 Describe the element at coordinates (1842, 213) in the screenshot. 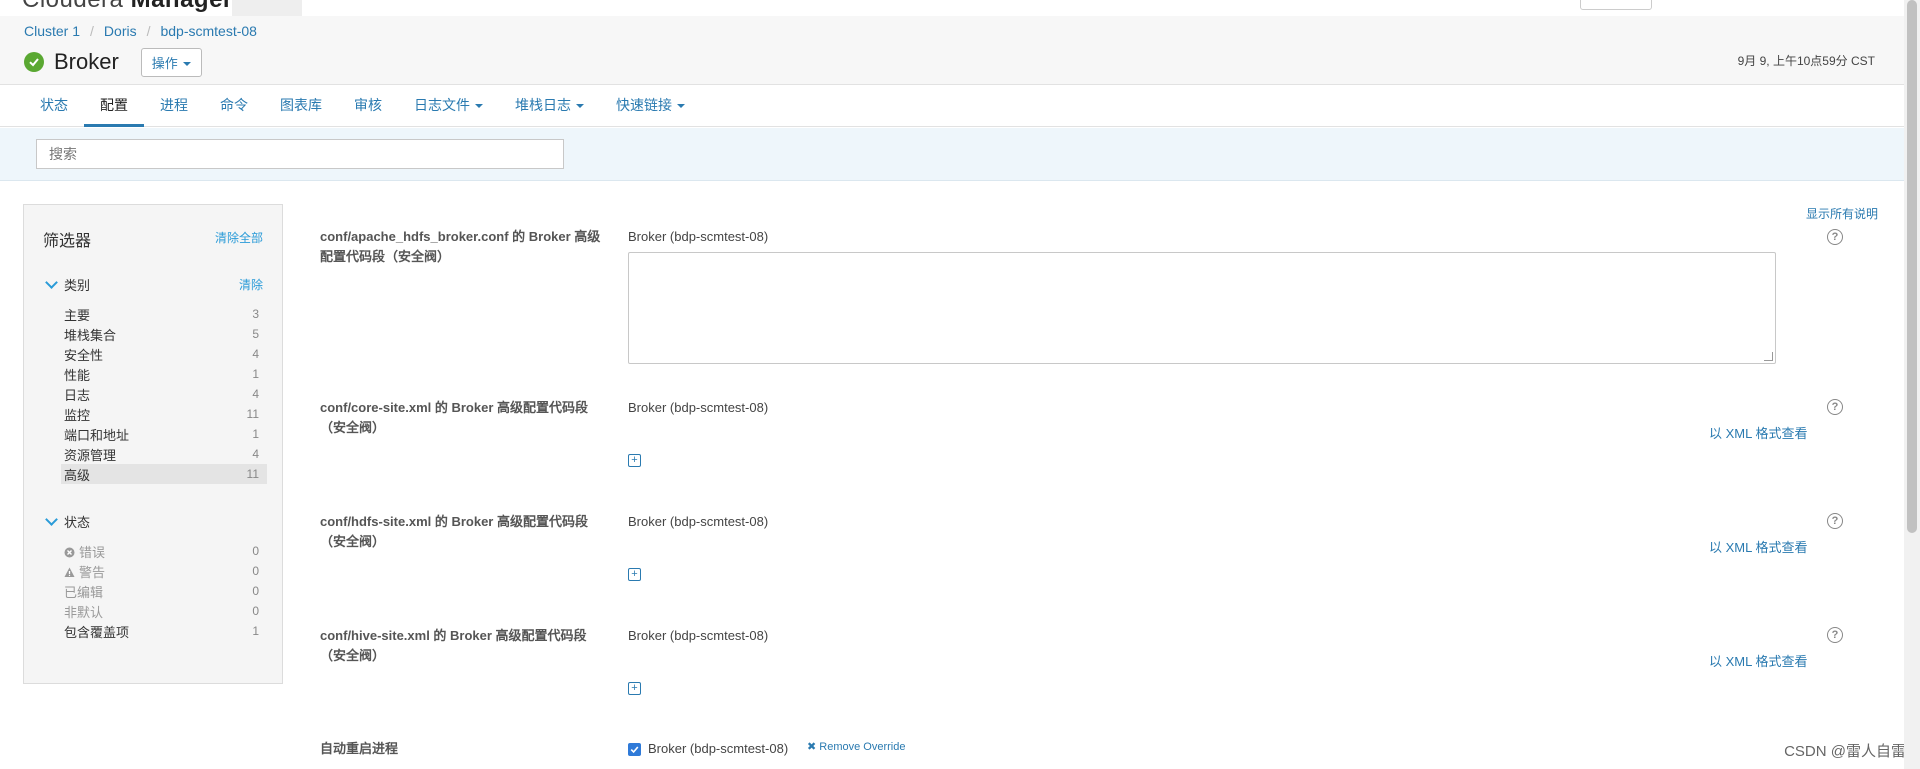

I see `show-all-descriptions-link: 显示所有说明` at that location.